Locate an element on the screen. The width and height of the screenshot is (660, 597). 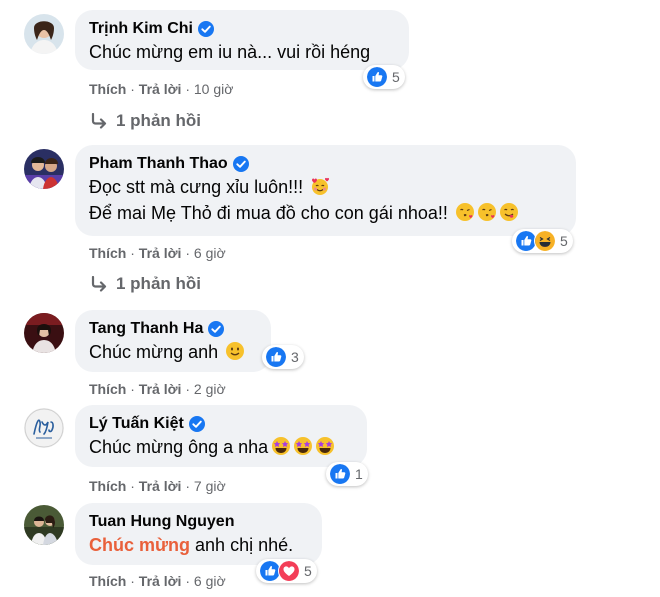
reaction-summary: 1 is located at coordinates (347, 474).